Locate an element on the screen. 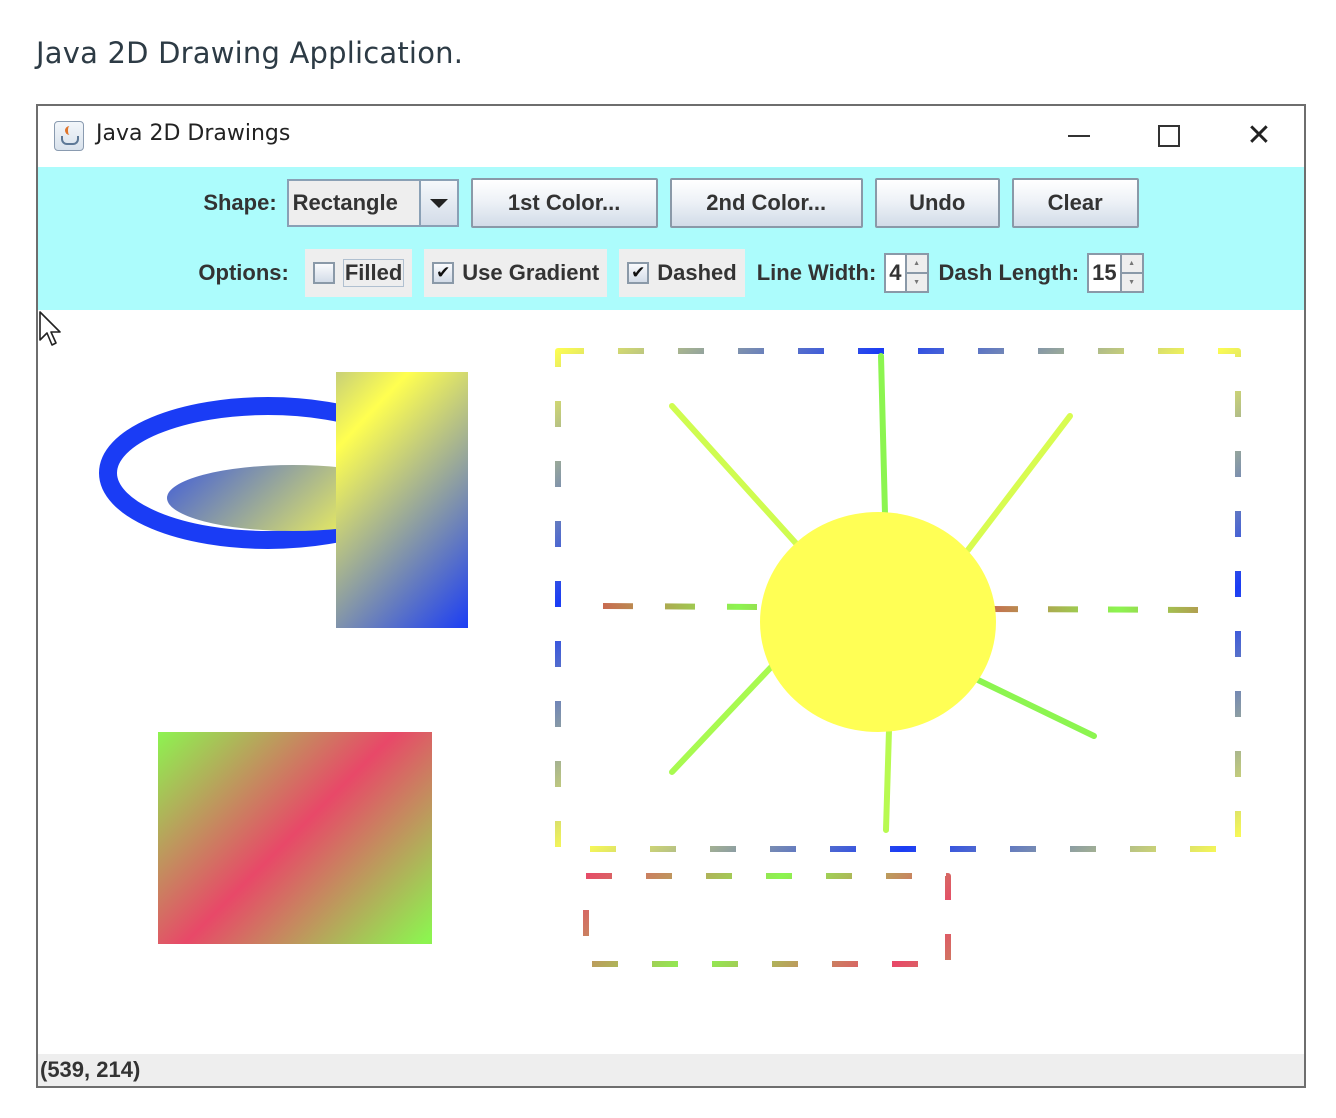 The image size is (1336, 1118). dash-length-decrement-icon: ▼ is located at coordinates (1131, 282).